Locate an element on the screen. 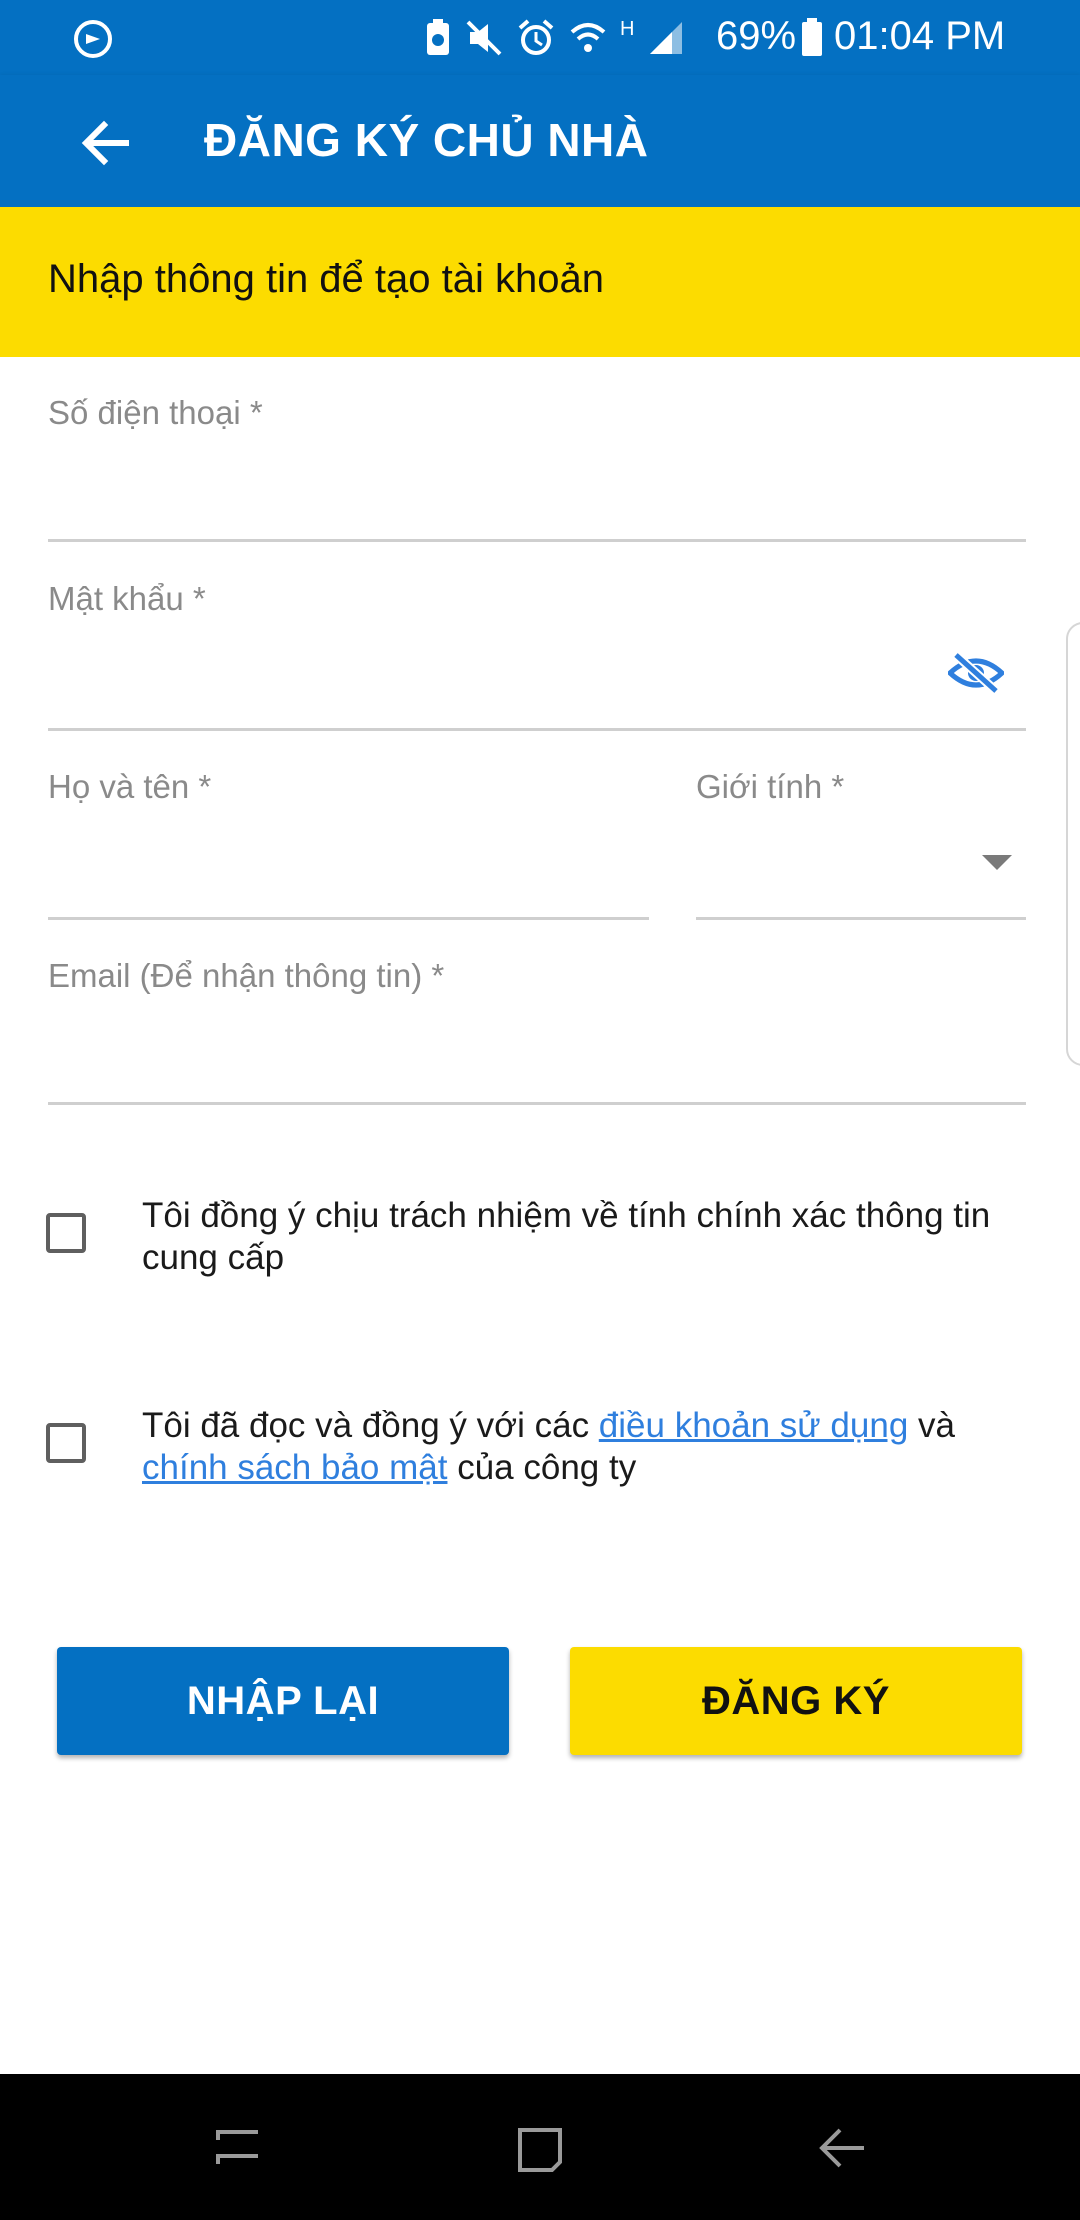  status-bar: H 69% 01:04 PM is located at coordinates (540, 37).